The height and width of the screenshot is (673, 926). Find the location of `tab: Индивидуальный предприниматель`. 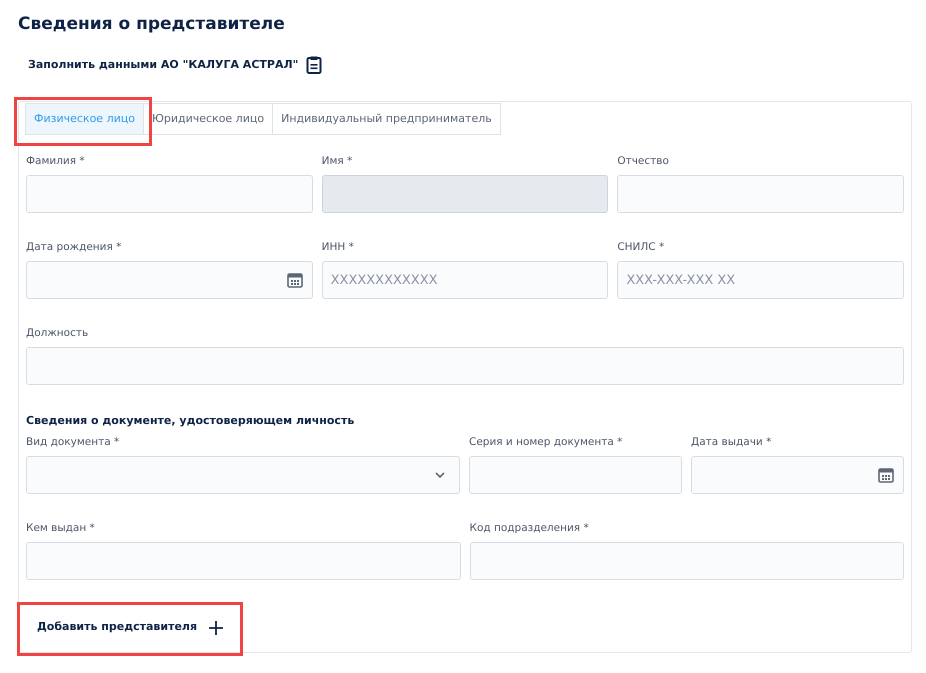

tab: Индивидуальный предприниматель is located at coordinates (386, 119).